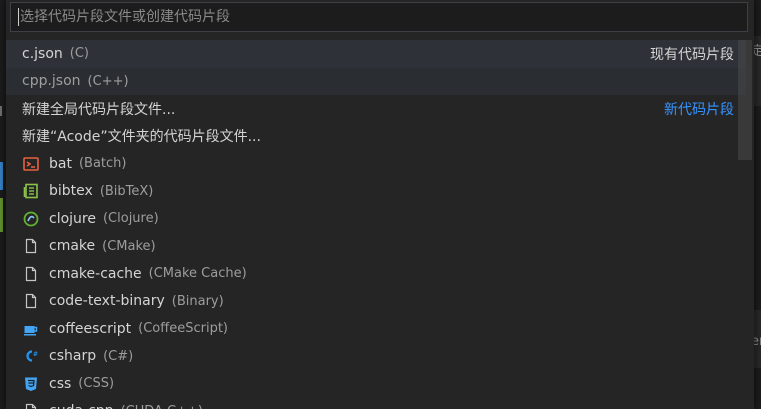 The image size is (761, 409). Describe the element at coordinates (376, 81) in the screenshot. I see `list-item-cpp-json: cpp.json (C++)` at that location.